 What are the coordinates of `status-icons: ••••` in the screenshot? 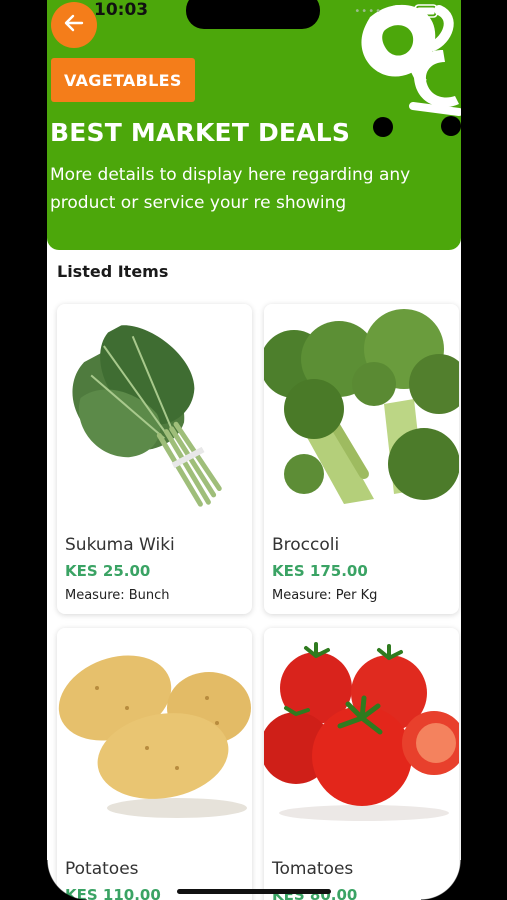 It's located at (397, 11).